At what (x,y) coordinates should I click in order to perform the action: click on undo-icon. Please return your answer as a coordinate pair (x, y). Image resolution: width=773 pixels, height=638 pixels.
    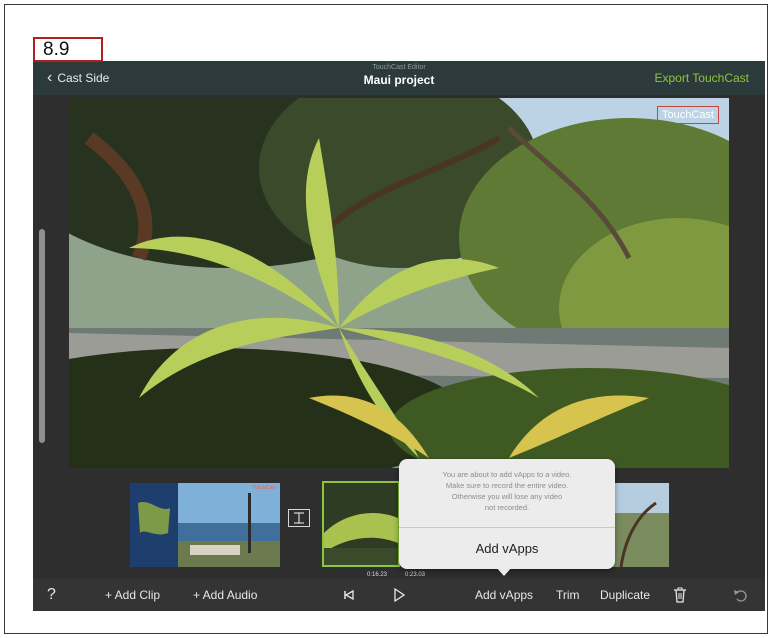
    Looking at the image, I should click on (741, 595).